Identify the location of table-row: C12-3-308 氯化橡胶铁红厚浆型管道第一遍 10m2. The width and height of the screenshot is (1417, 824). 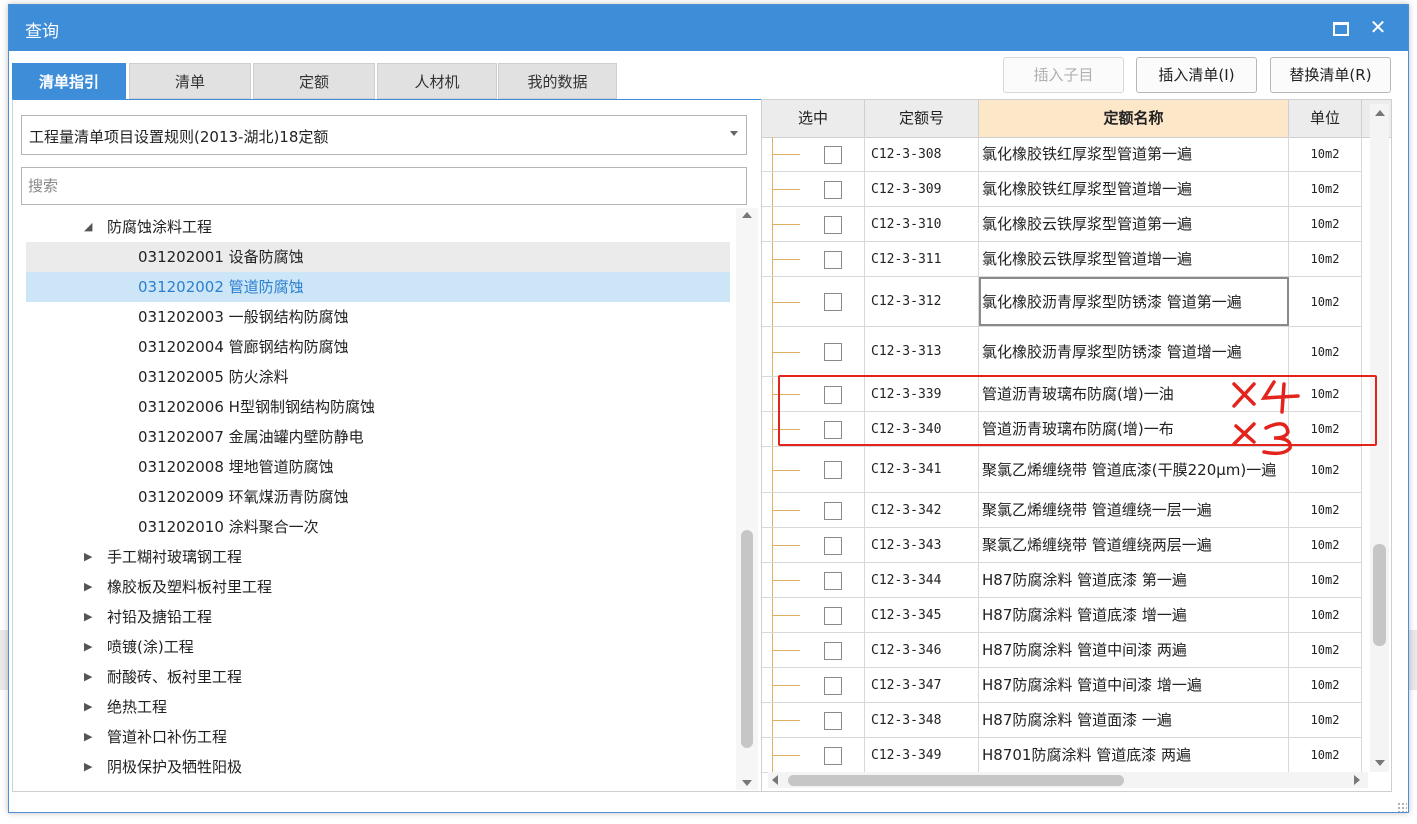
(1062, 154).